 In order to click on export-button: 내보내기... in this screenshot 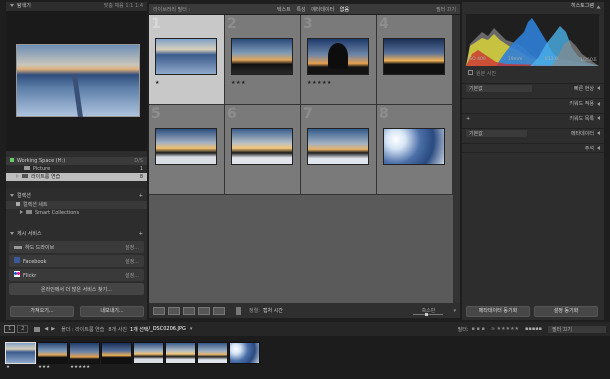, I will do `click(112, 311)`.